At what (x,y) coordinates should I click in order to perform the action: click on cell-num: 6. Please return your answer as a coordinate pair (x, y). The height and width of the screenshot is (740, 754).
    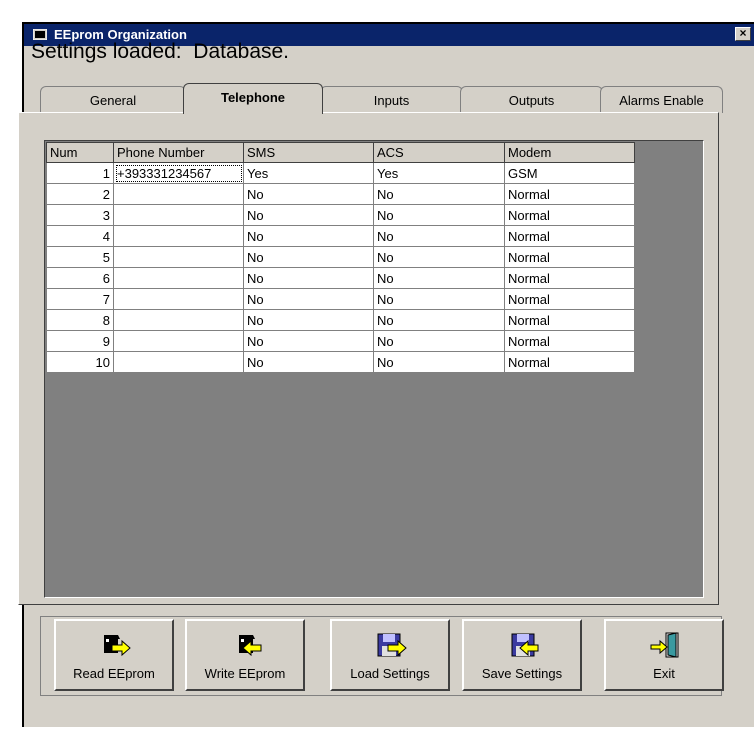
    Looking at the image, I should click on (80, 278).